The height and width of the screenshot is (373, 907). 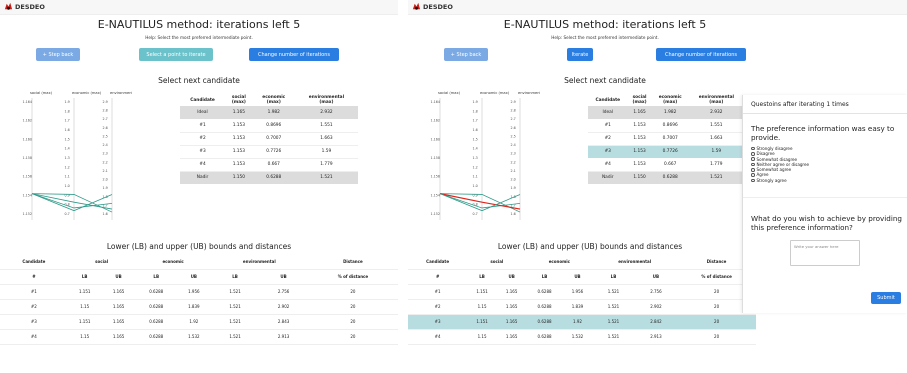 I want to click on column-header: economic (max), so click(x=274, y=100).